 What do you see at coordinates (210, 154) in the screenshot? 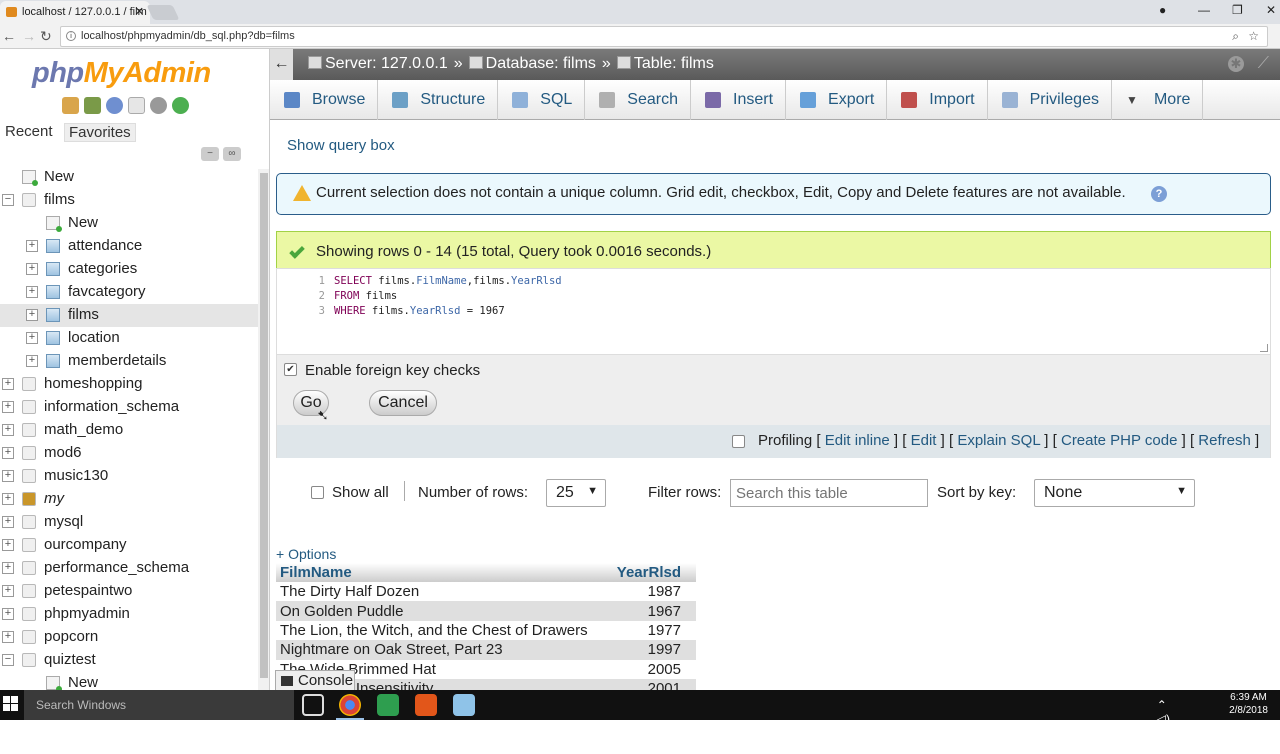
I see `collapse-all-icon: −` at bounding box center [210, 154].